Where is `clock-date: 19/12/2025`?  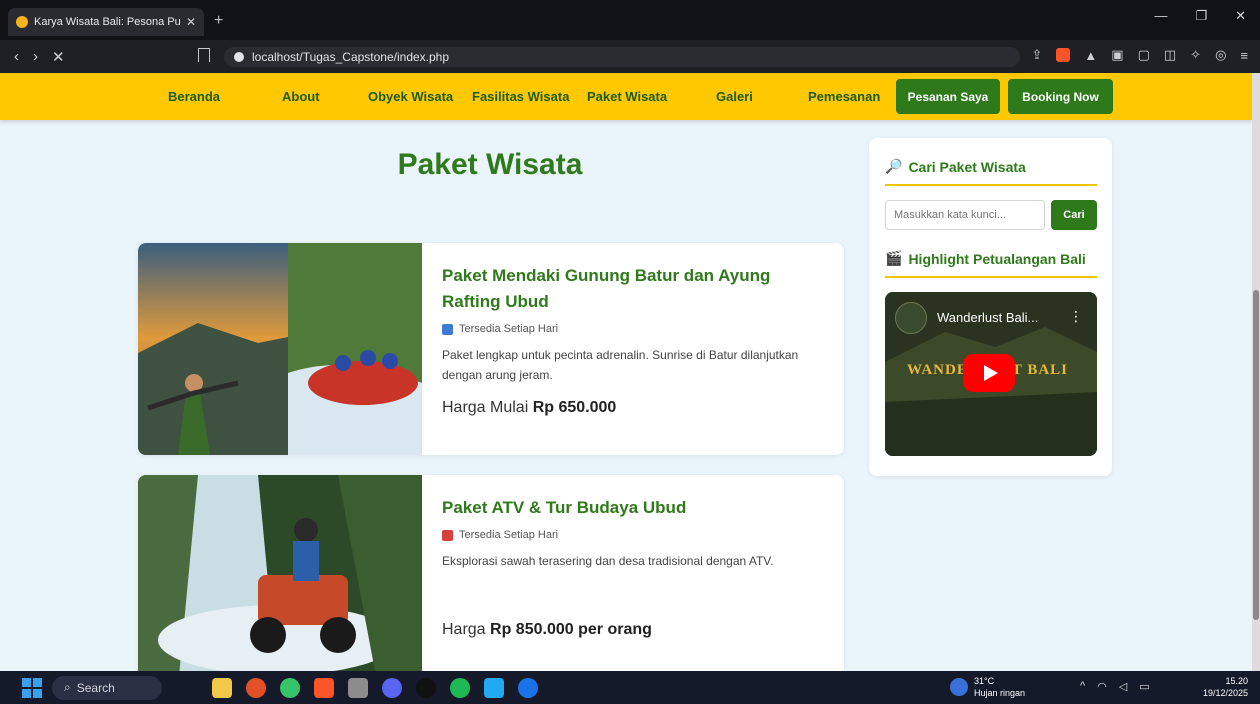
clock-date: 19/12/2025 is located at coordinates (1225, 693).